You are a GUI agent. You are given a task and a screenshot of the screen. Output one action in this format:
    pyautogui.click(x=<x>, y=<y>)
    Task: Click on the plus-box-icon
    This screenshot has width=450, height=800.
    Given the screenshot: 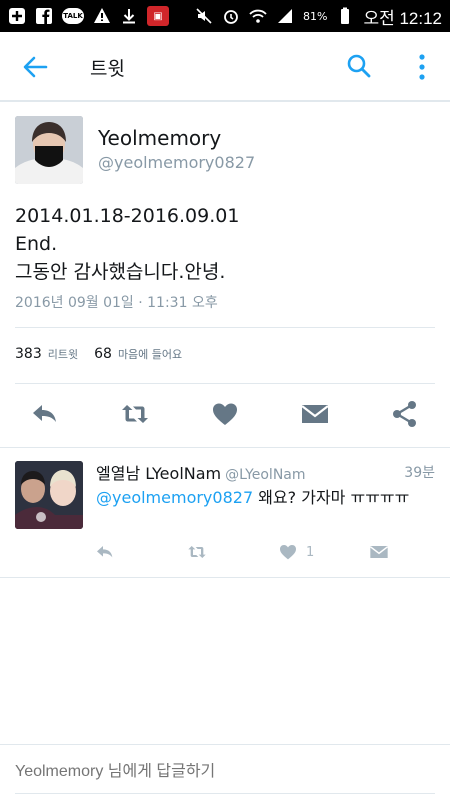 What is the action you would take?
    pyautogui.click(x=17, y=16)
    